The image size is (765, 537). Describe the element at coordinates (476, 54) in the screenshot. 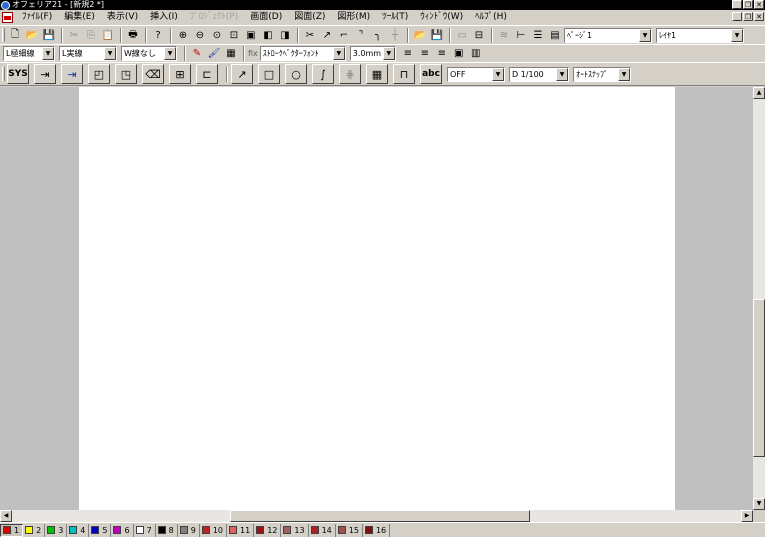

I see `text-vertical-icon: ▥` at that location.